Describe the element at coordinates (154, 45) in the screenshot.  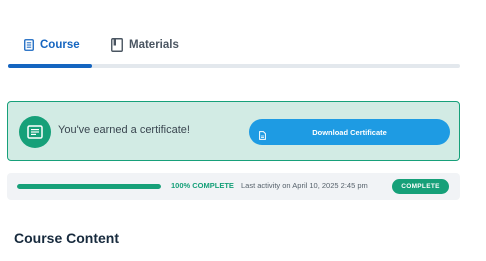
I see `tab-materials-label: Materials` at that location.